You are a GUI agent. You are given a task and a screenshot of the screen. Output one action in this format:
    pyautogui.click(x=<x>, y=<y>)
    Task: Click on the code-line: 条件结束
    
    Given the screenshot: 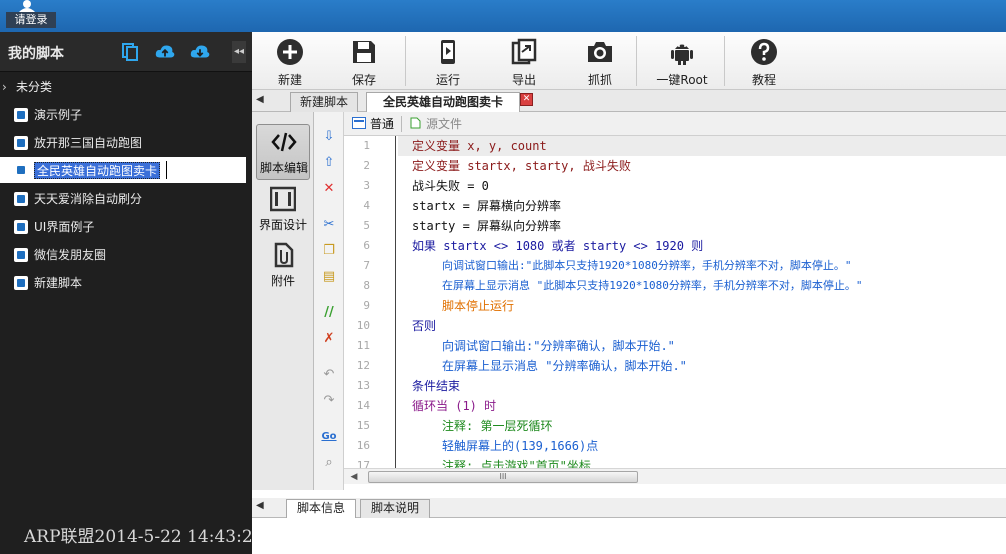 What is the action you would take?
    pyautogui.click(x=436, y=386)
    